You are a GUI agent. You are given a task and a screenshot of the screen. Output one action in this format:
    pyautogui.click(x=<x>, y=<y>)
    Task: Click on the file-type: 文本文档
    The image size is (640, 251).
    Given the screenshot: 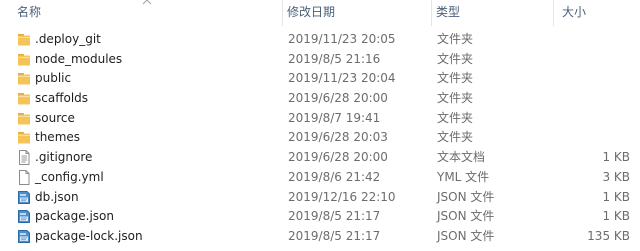 What is the action you would take?
    pyautogui.click(x=461, y=157)
    